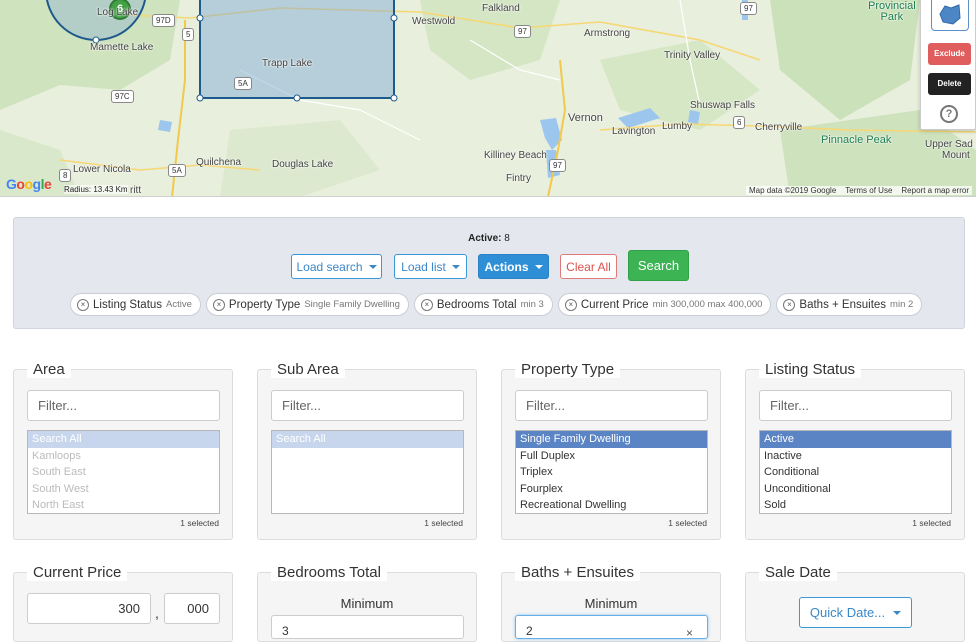  I want to click on list-option: Conditional, so click(855, 472).